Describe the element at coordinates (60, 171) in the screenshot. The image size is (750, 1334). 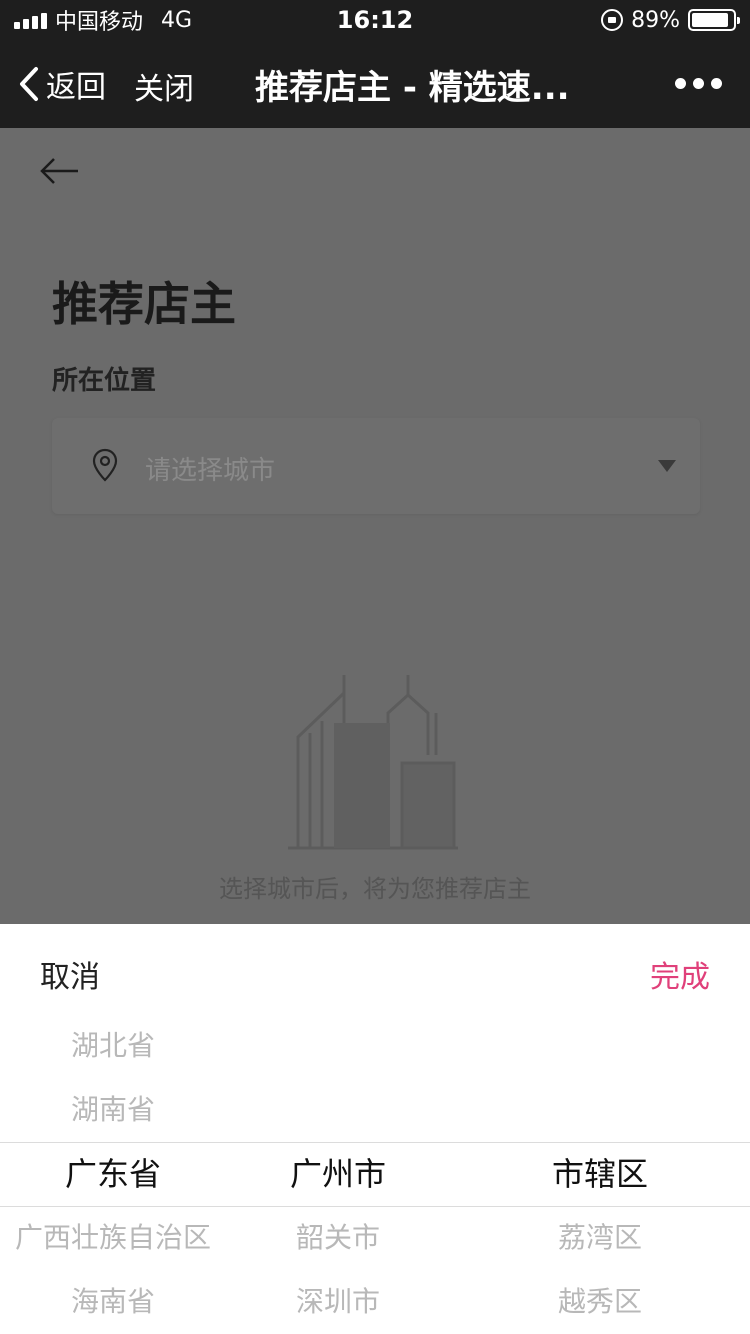
I see `arrow-left-icon` at that location.